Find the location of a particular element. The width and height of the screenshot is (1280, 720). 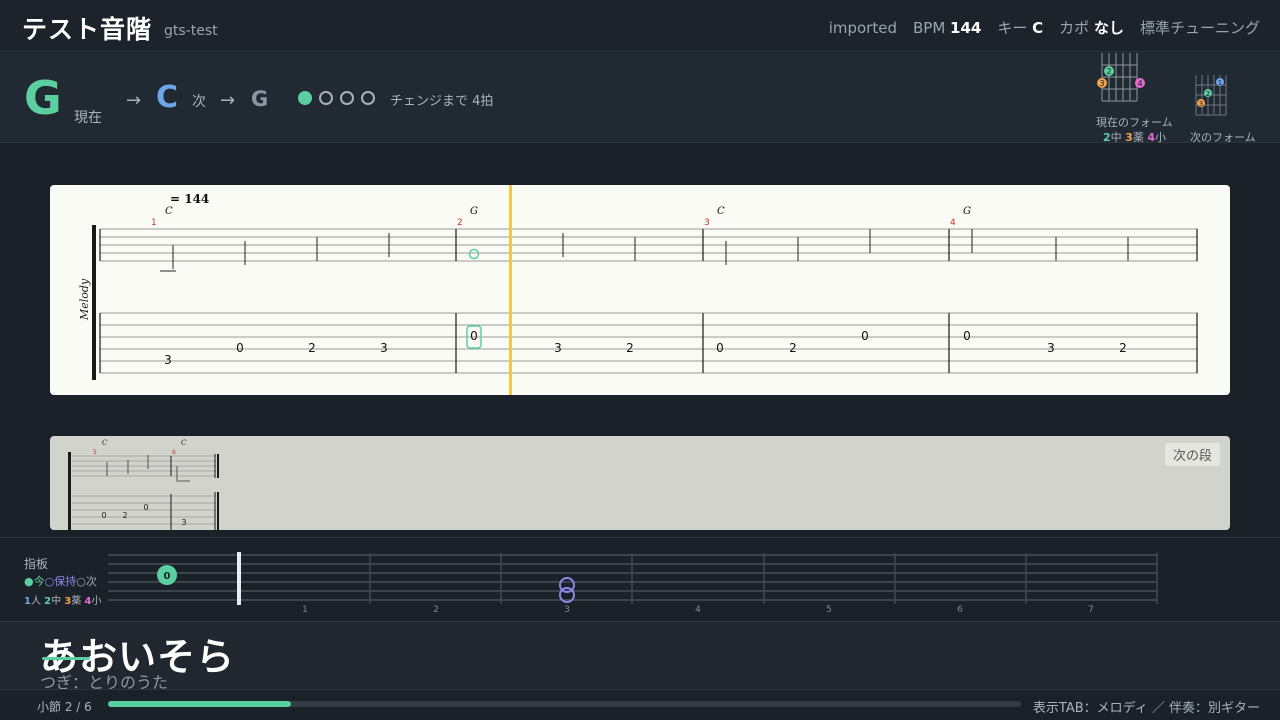

fretboard-title: 指板 is located at coordinates (36, 564).